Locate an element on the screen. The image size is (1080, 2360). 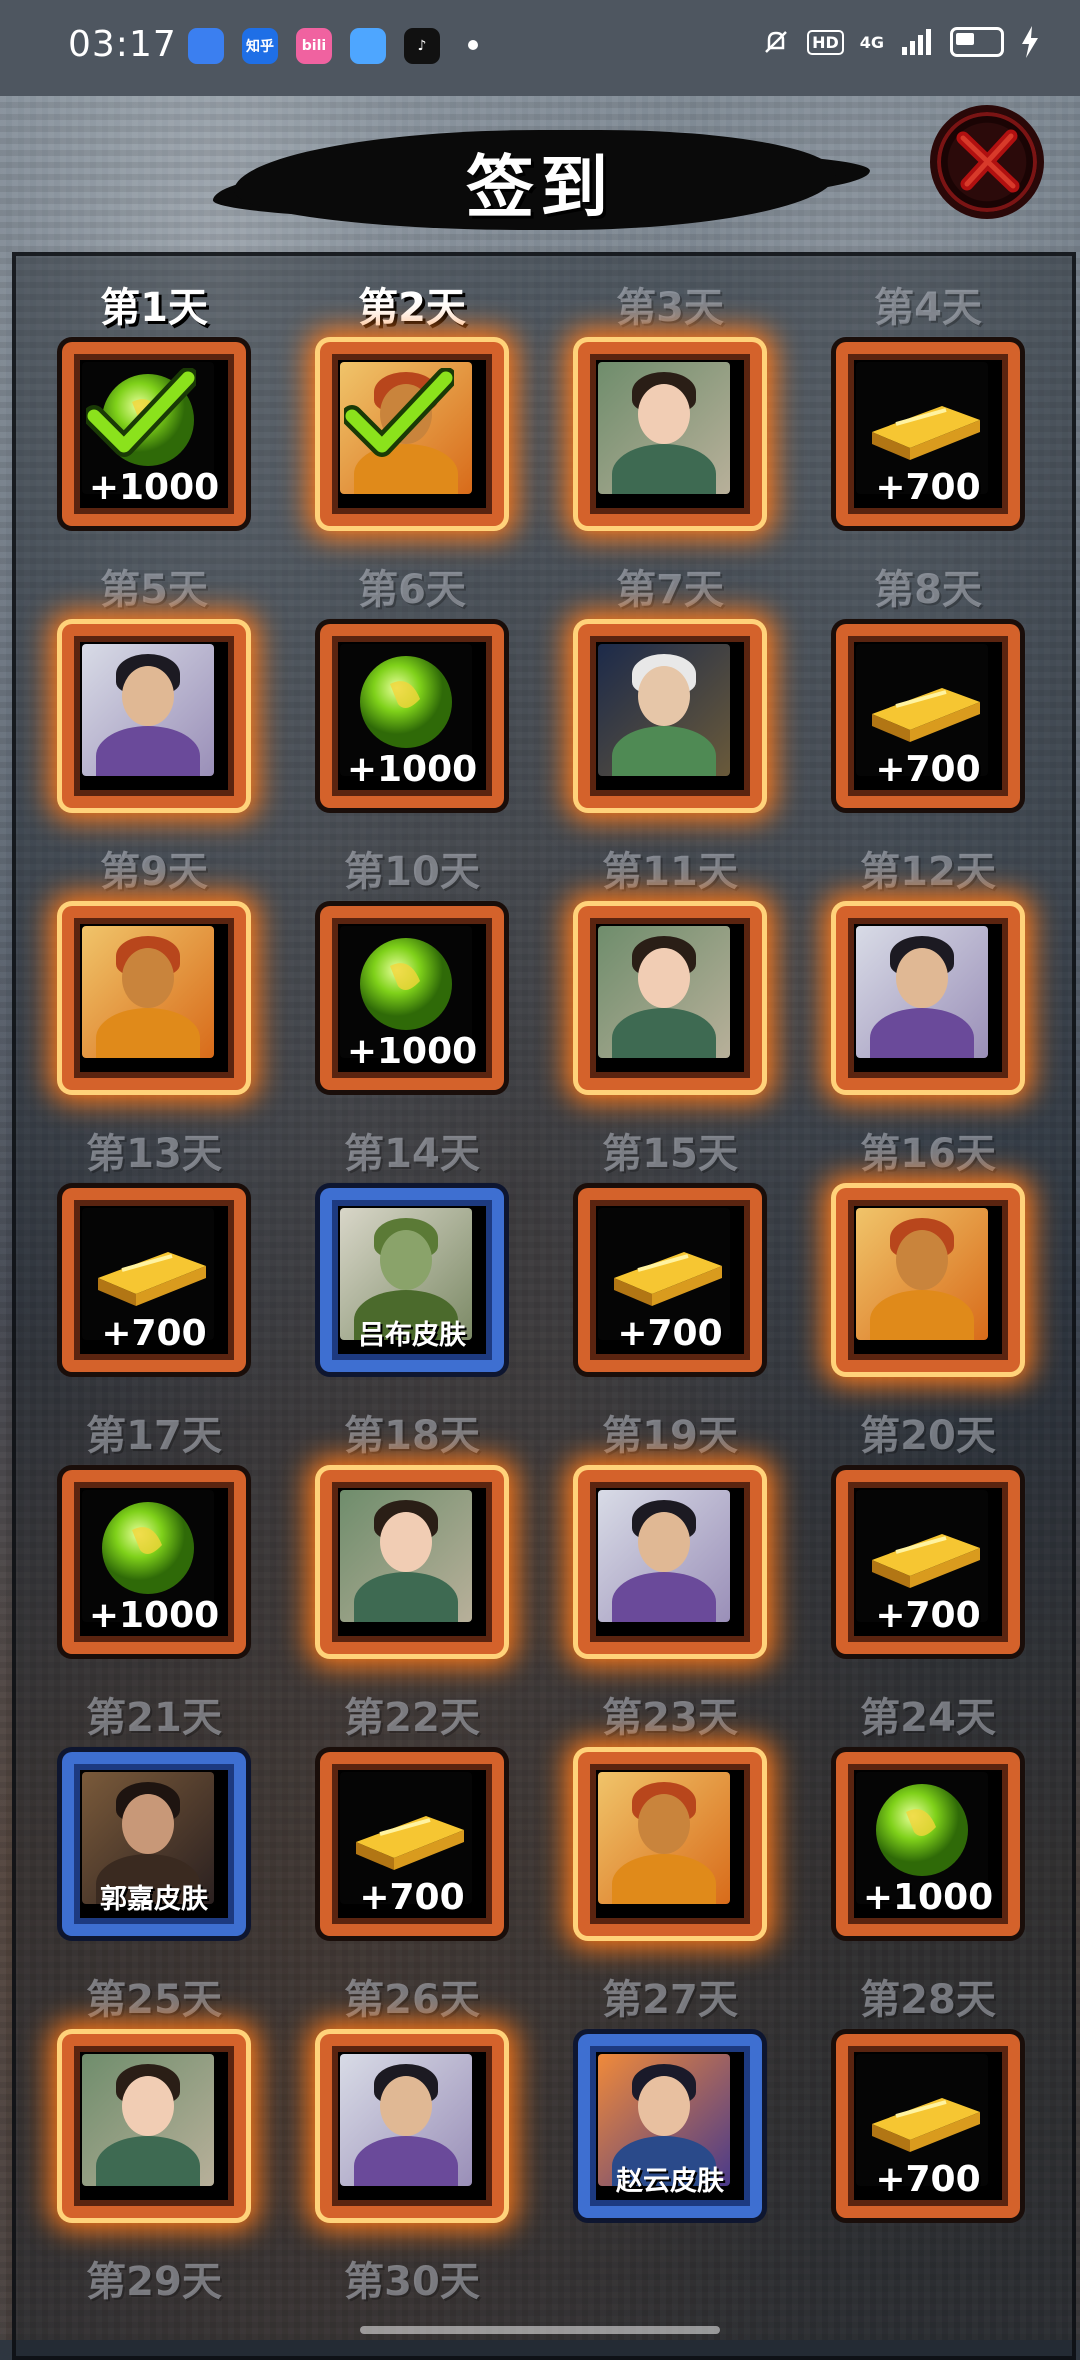
checkin-day-20: 第20天 +700 is located at coordinates (928, 1531).